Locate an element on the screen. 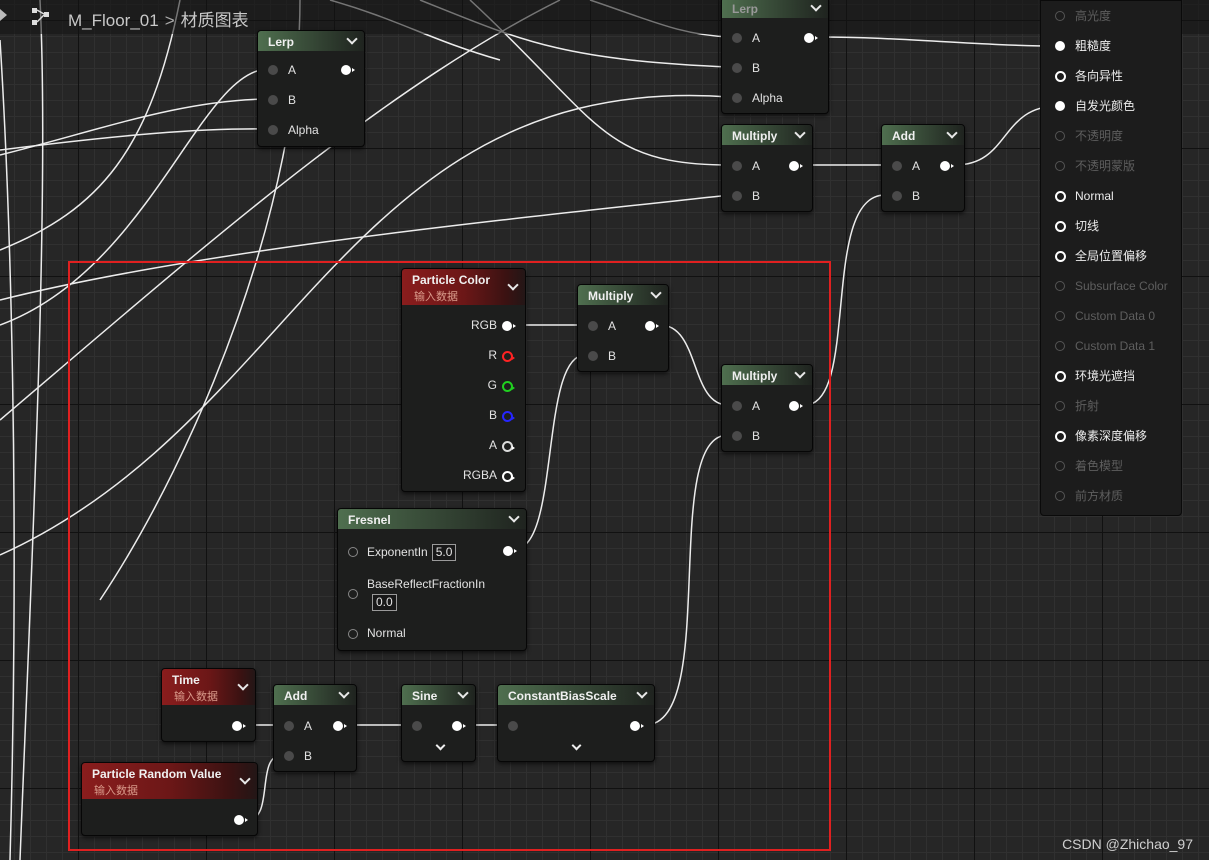 The width and height of the screenshot is (1209, 860). material-input-row: 像素深度偏移 is located at coordinates (1111, 436).